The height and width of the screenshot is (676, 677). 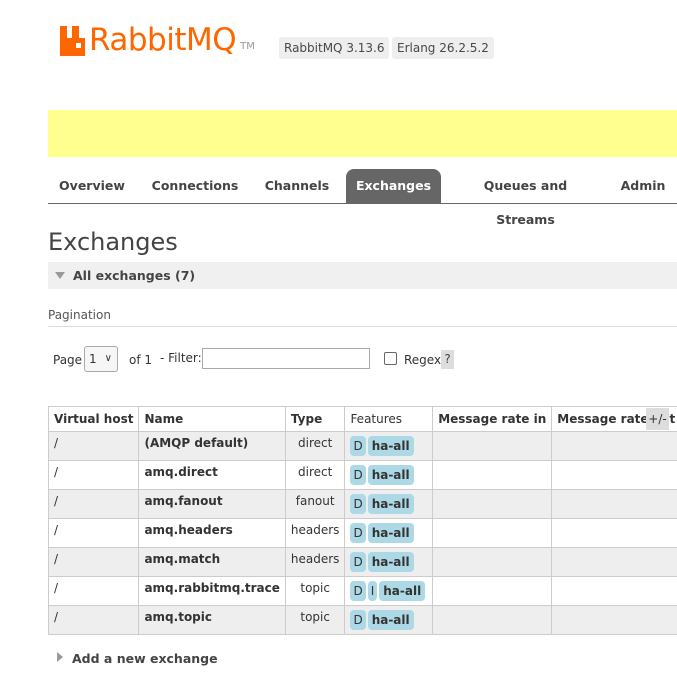 I want to click on erlang-version-badge: Erlang 26.2.5.2, so click(x=443, y=48).